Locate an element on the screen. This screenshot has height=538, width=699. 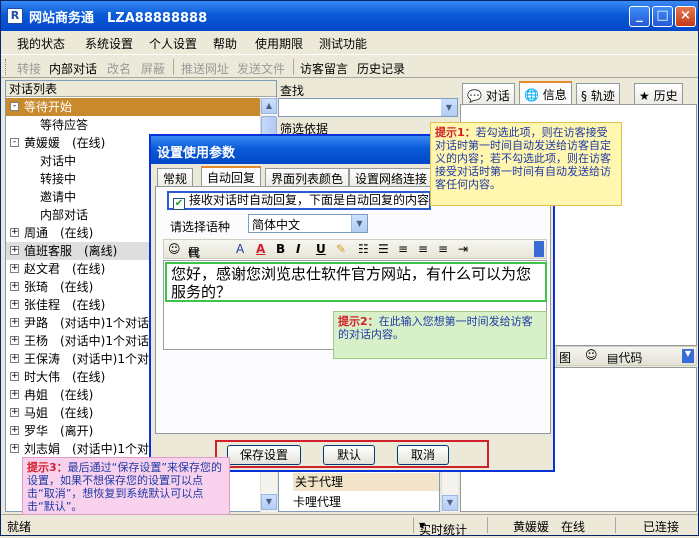
stats-label: 实时统计 is located at coordinates (443, 530).